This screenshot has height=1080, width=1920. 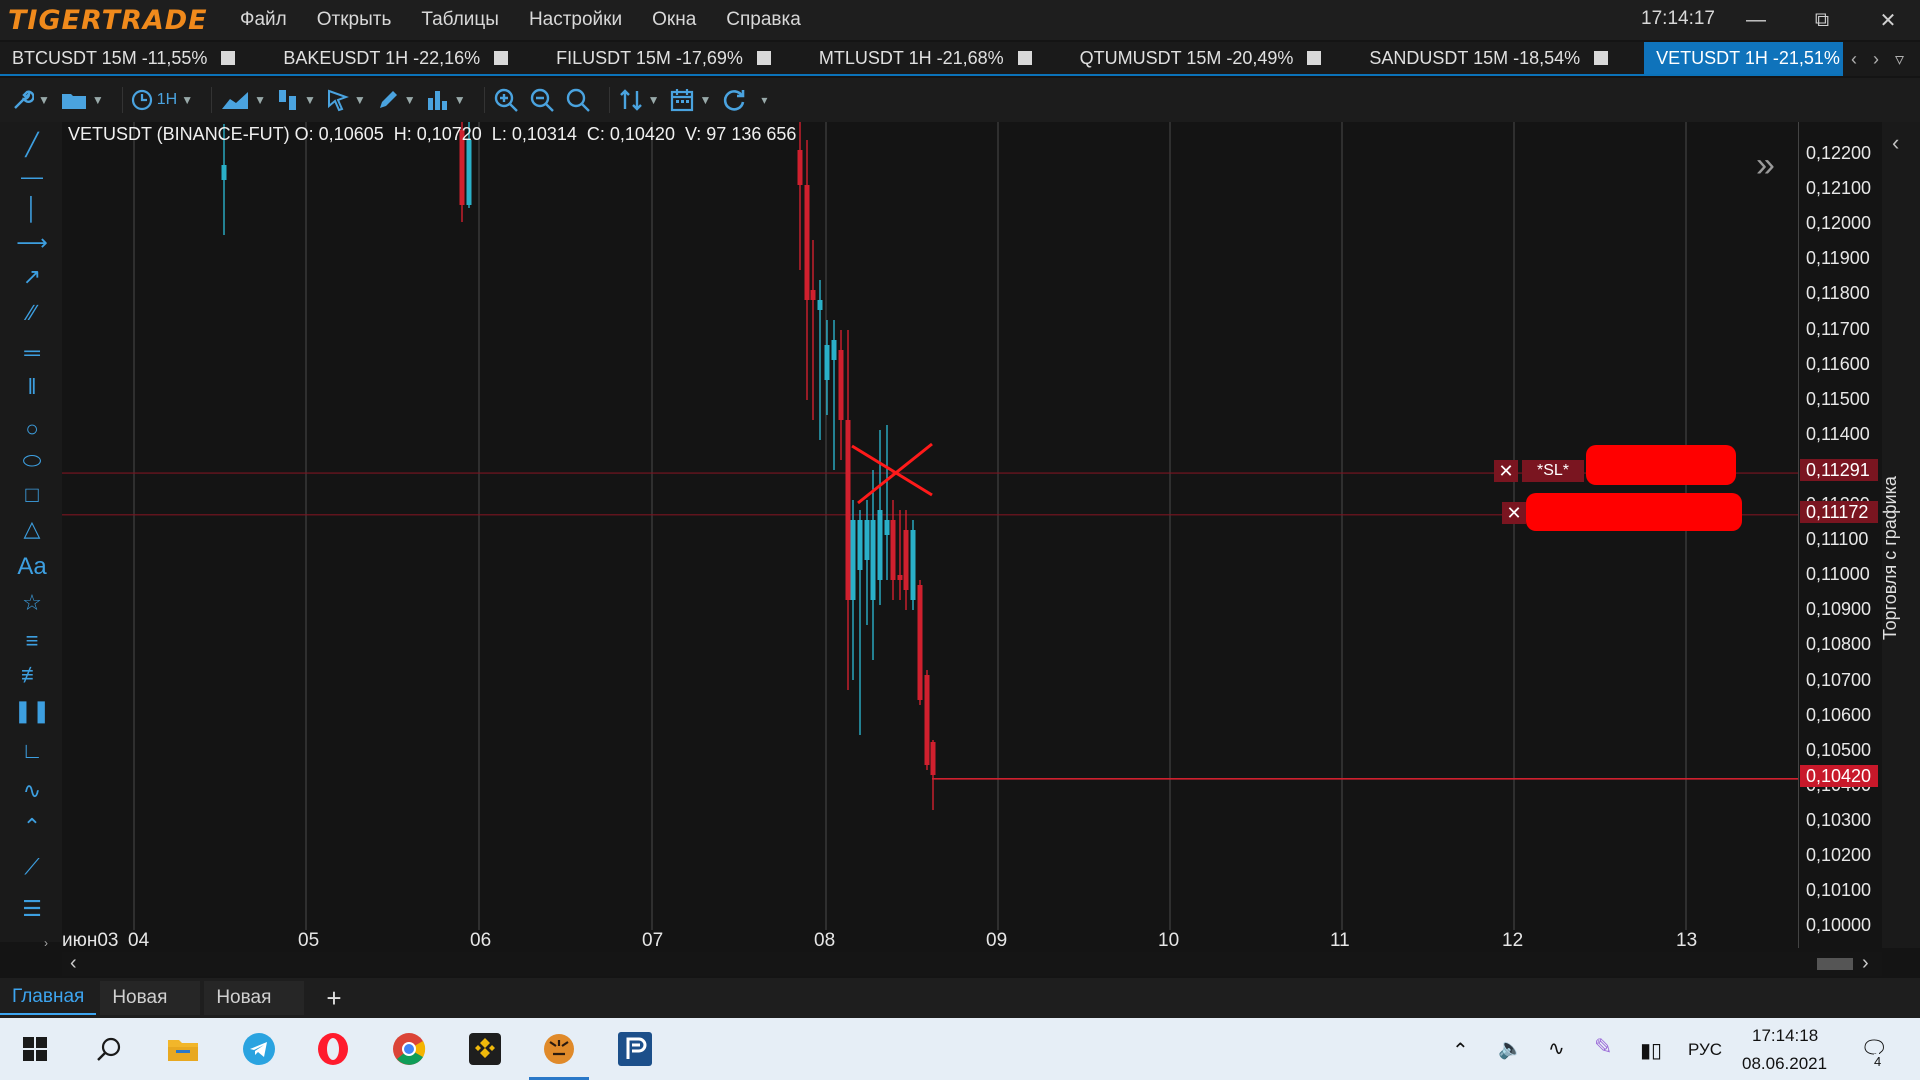 I want to click on tigertrade-icon, so click(x=559, y=1049).